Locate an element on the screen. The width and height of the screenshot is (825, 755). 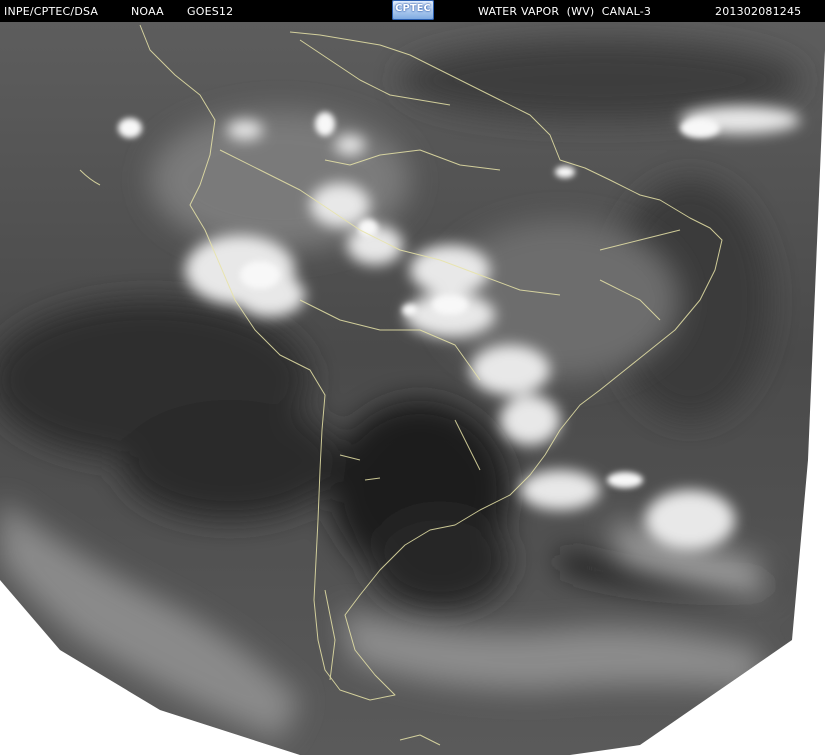
header-org: INPE/CPTEC/DSA is located at coordinates (51, 11).